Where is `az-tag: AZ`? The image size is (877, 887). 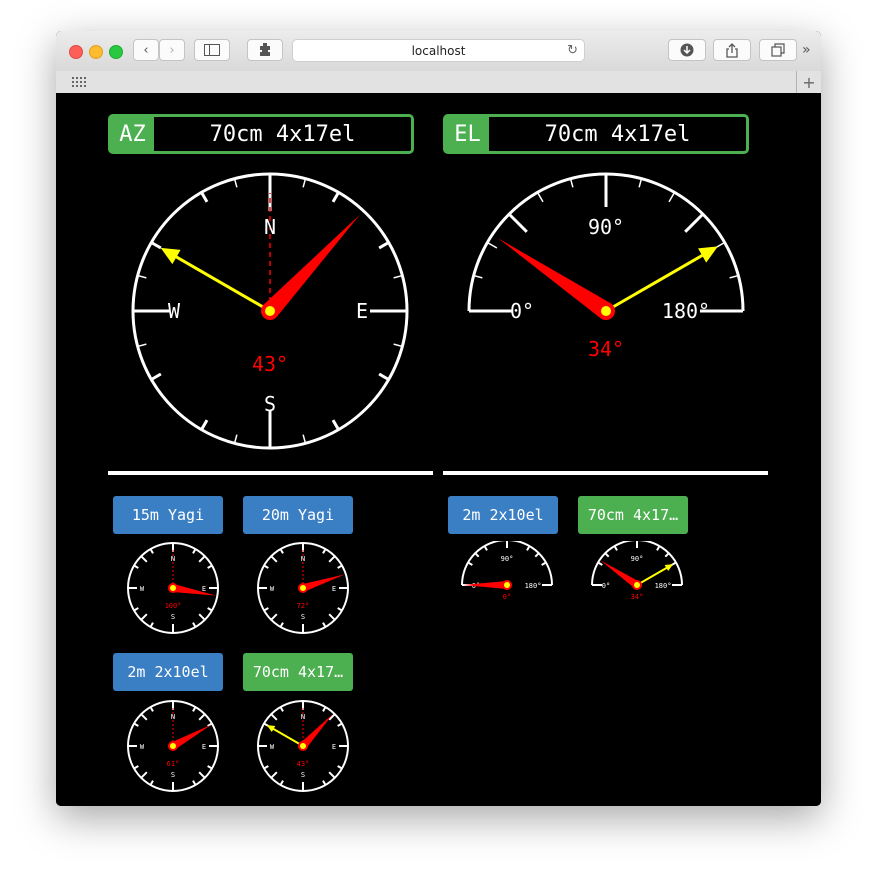
az-tag: AZ is located at coordinates (132, 134).